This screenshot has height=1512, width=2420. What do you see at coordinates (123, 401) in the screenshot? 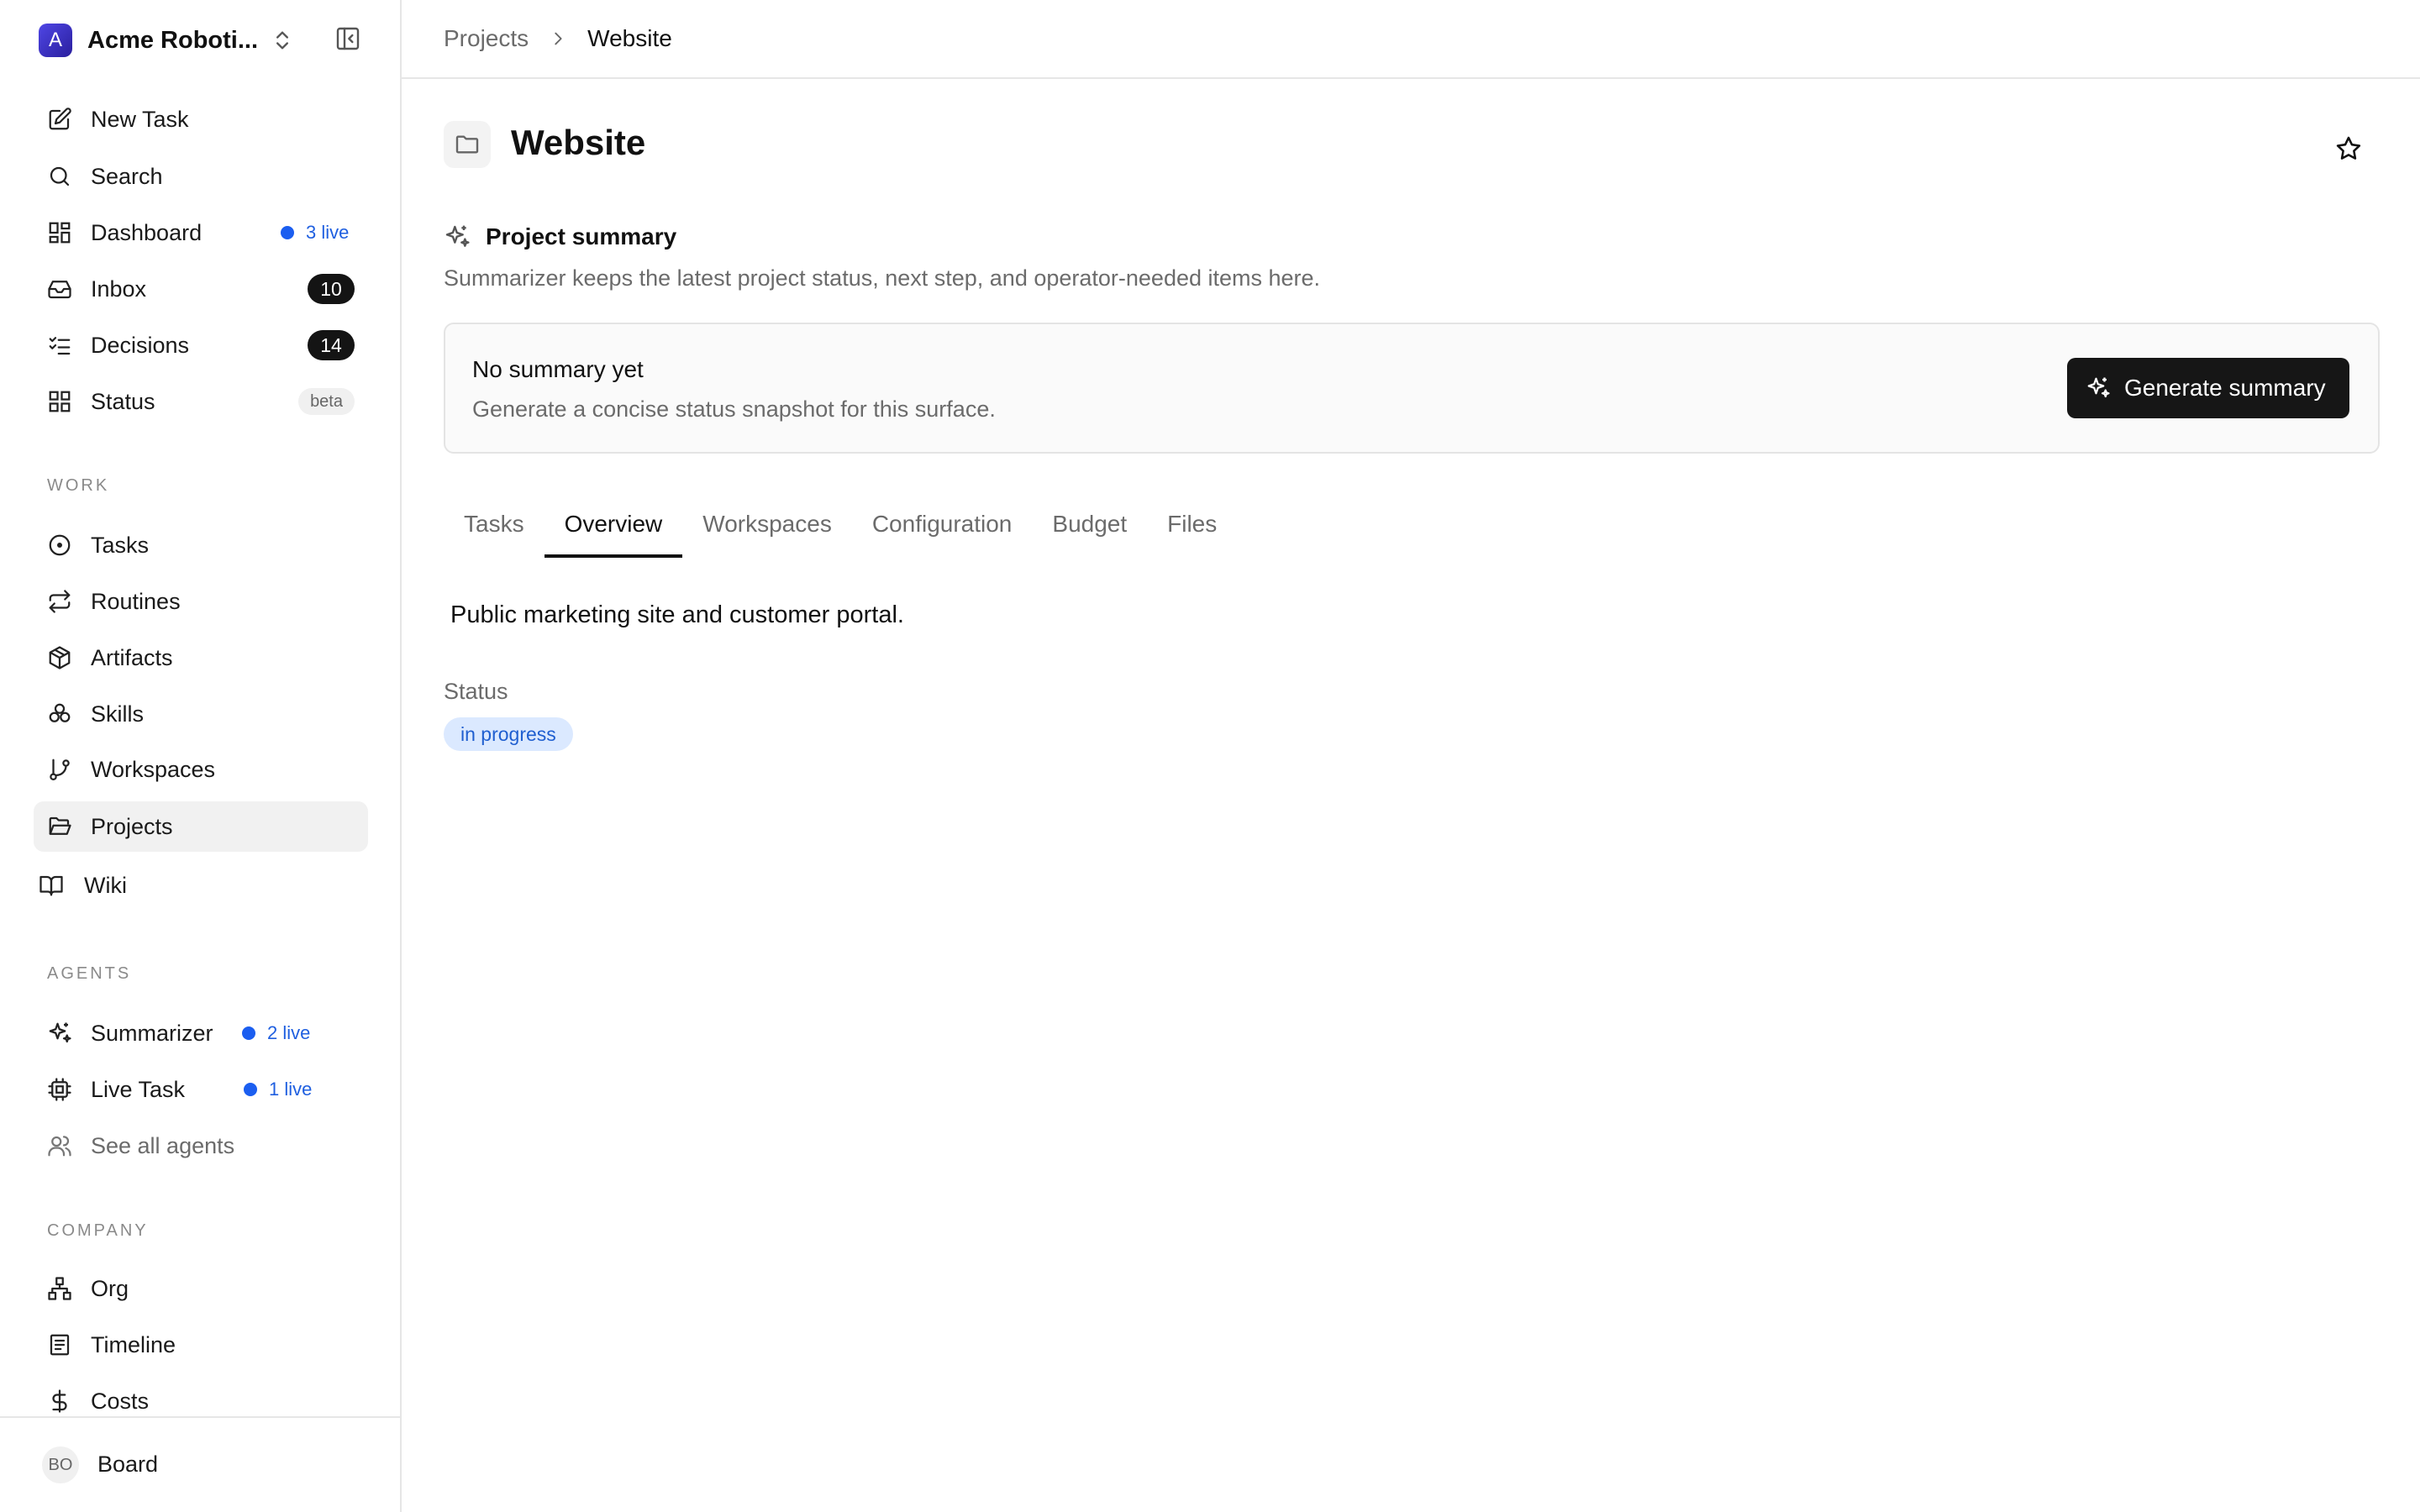
I see `nav-label: Status` at bounding box center [123, 401].